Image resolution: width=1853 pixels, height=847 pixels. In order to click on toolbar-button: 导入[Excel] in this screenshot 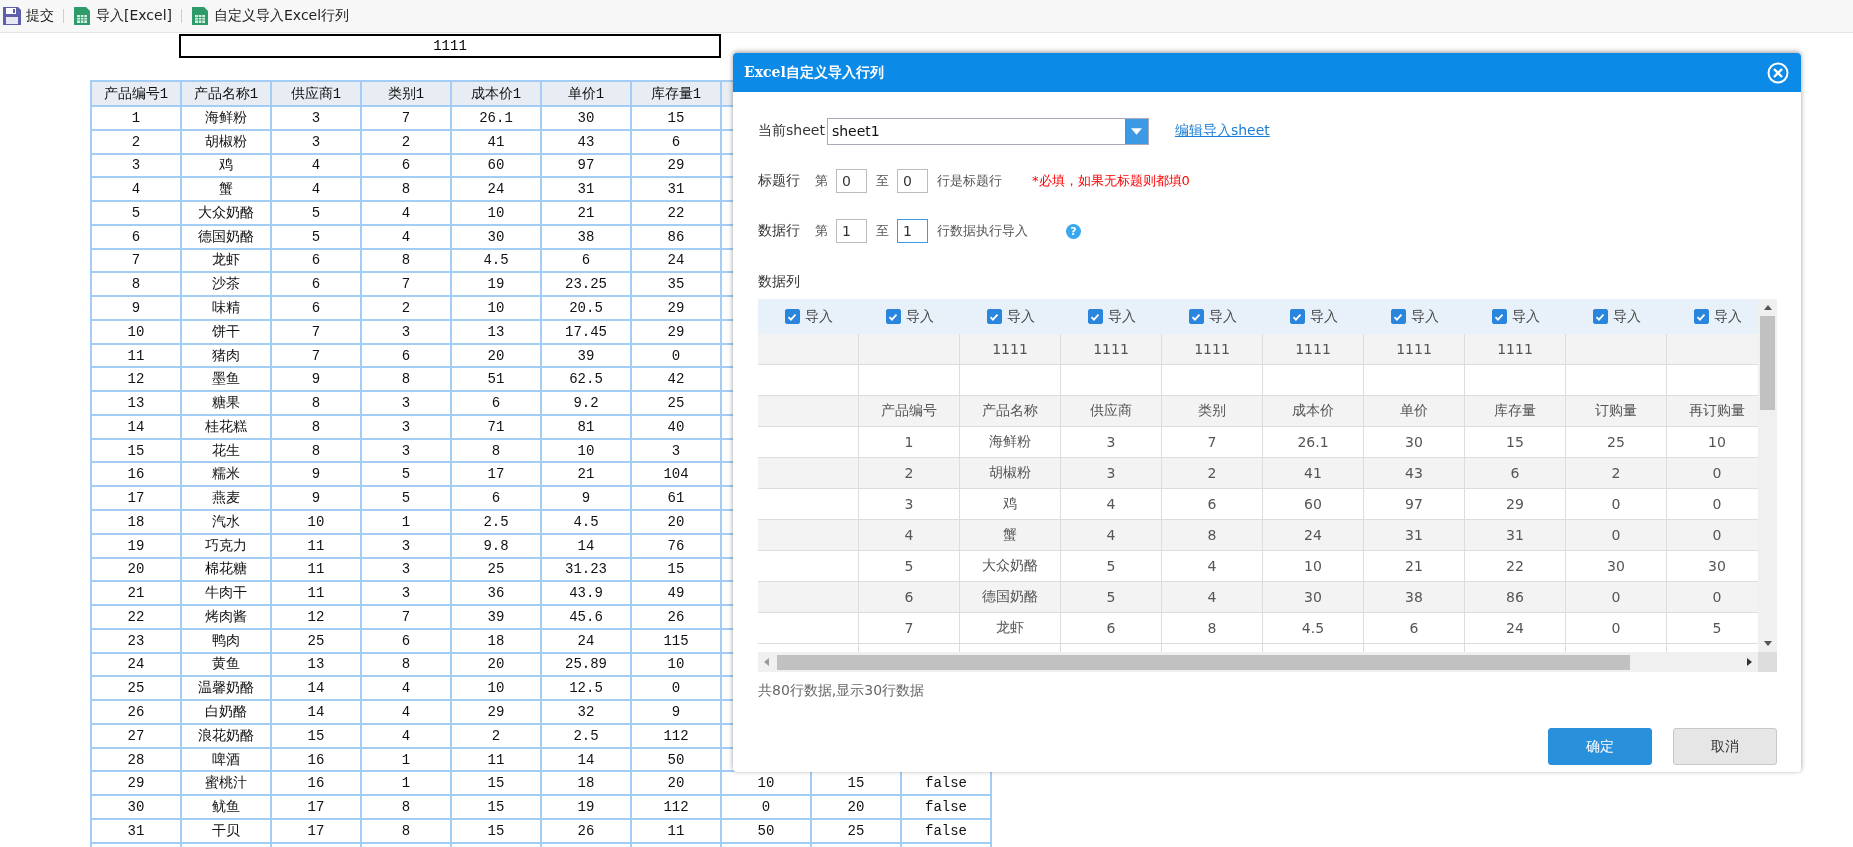, I will do `click(134, 16)`.